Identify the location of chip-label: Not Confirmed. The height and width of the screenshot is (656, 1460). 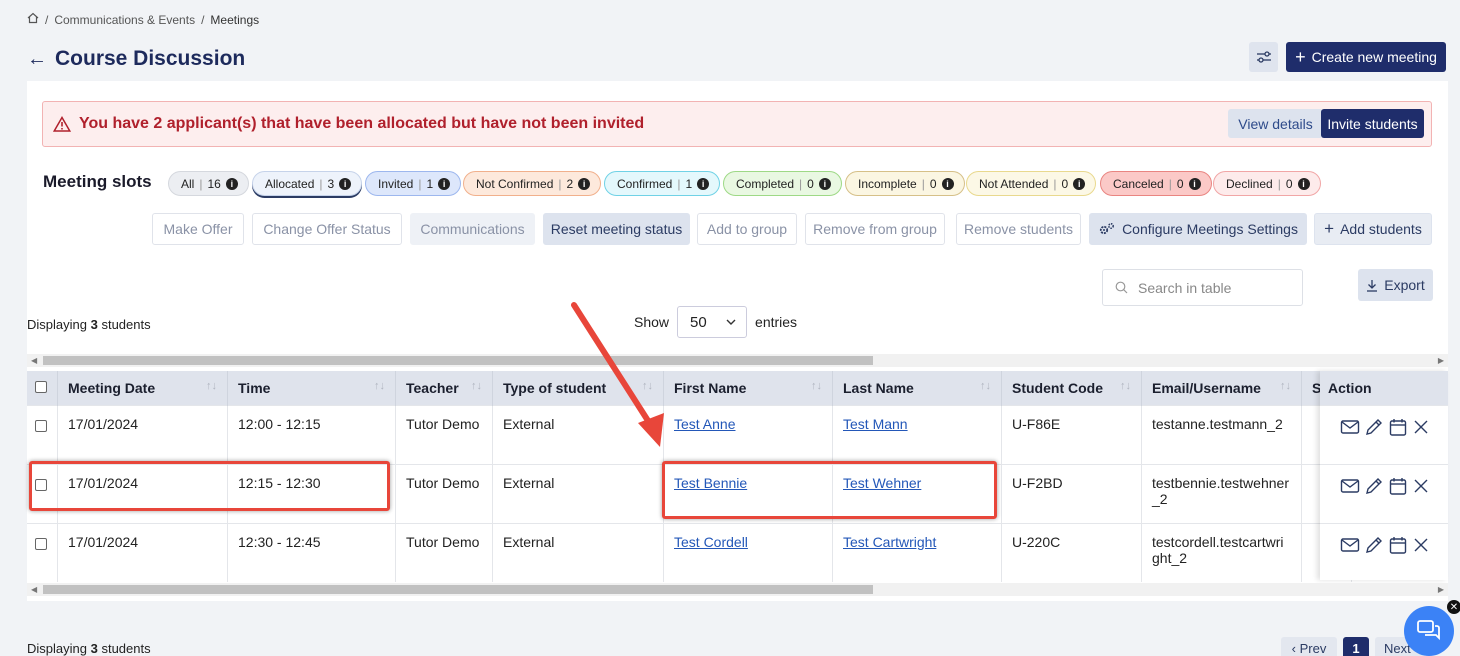
(515, 183).